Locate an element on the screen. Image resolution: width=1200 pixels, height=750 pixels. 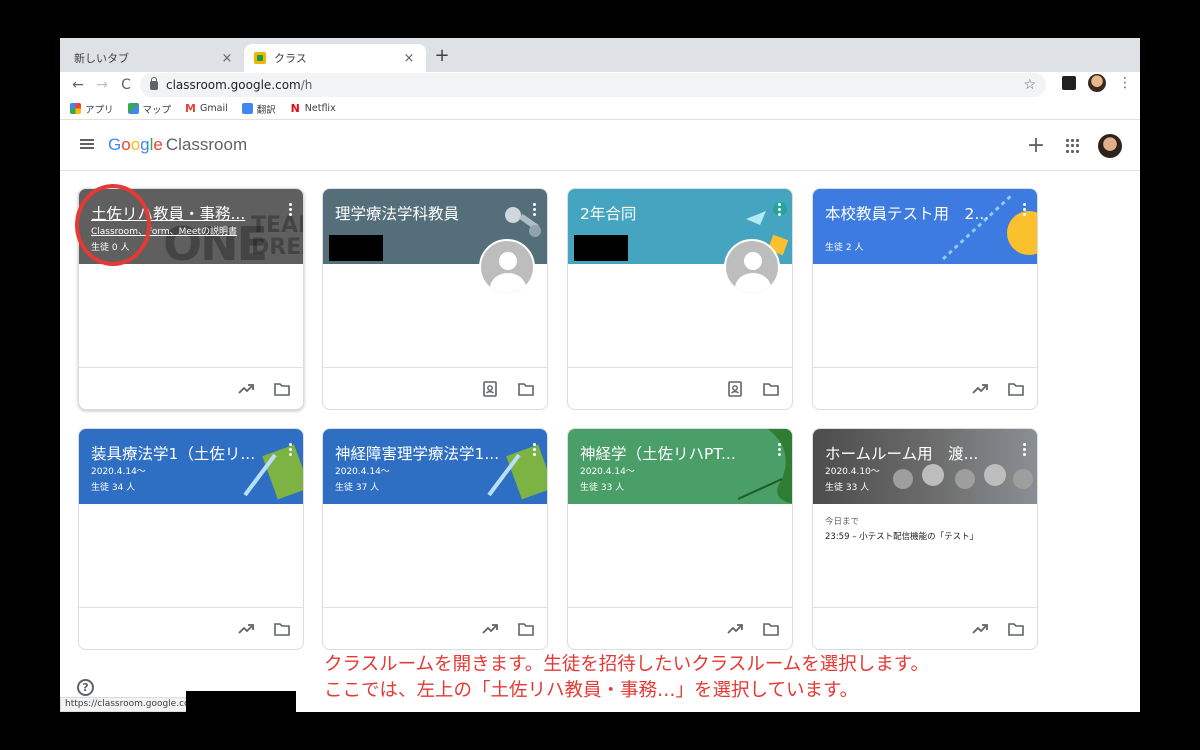
bookmark-label: アプリ is located at coordinates (99, 110).